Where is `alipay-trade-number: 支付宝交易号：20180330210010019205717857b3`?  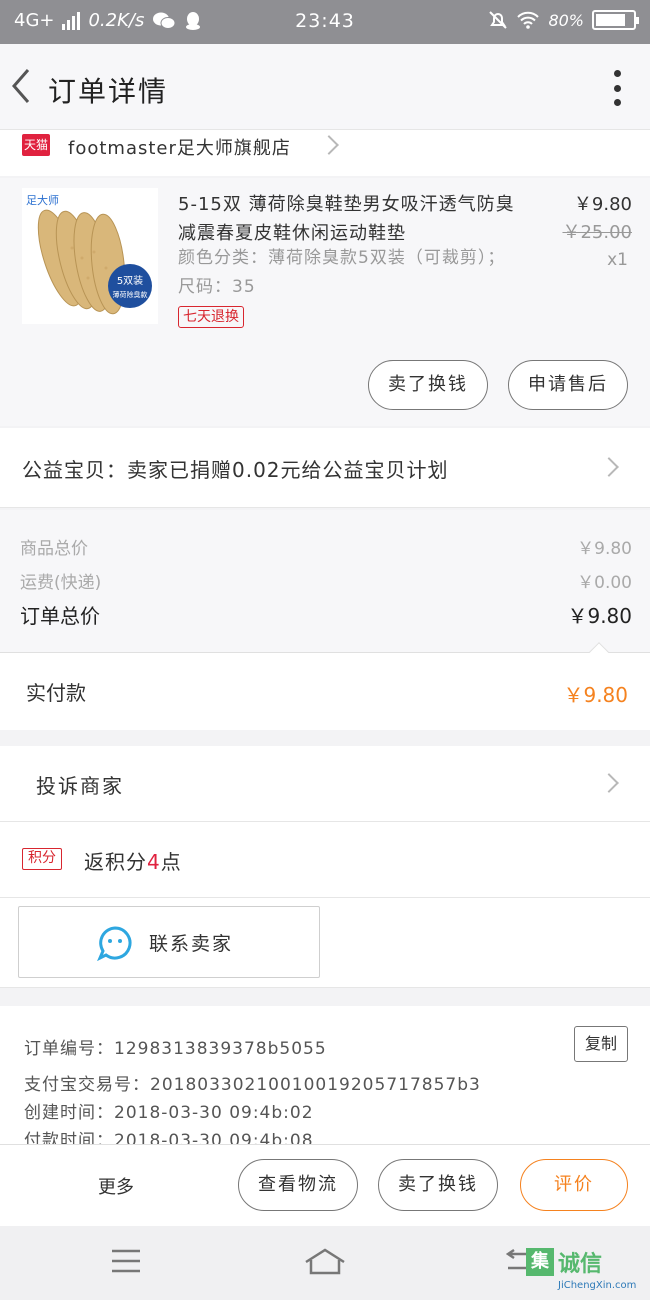 alipay-trade-number: 支付宝交易号：20180330210010019205717857b3 is located at coordinates (252, 1085).